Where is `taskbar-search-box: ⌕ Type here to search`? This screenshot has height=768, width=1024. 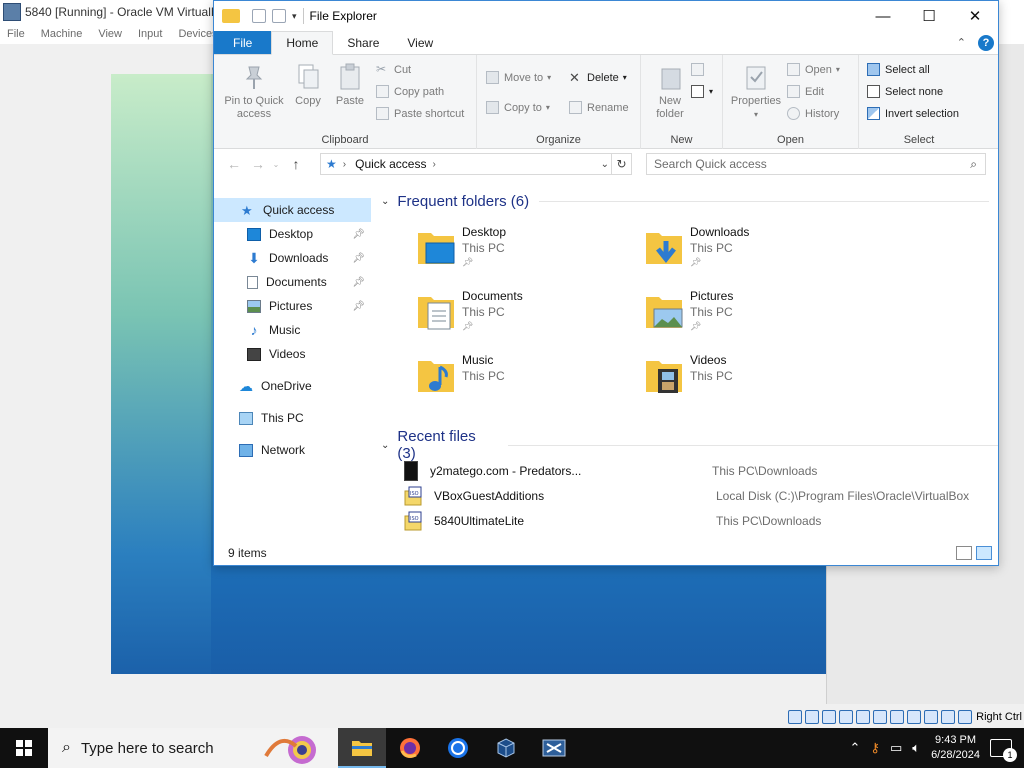 taskbar-search-box: ⌕ Type here to search is located at coordinates (193, 748).